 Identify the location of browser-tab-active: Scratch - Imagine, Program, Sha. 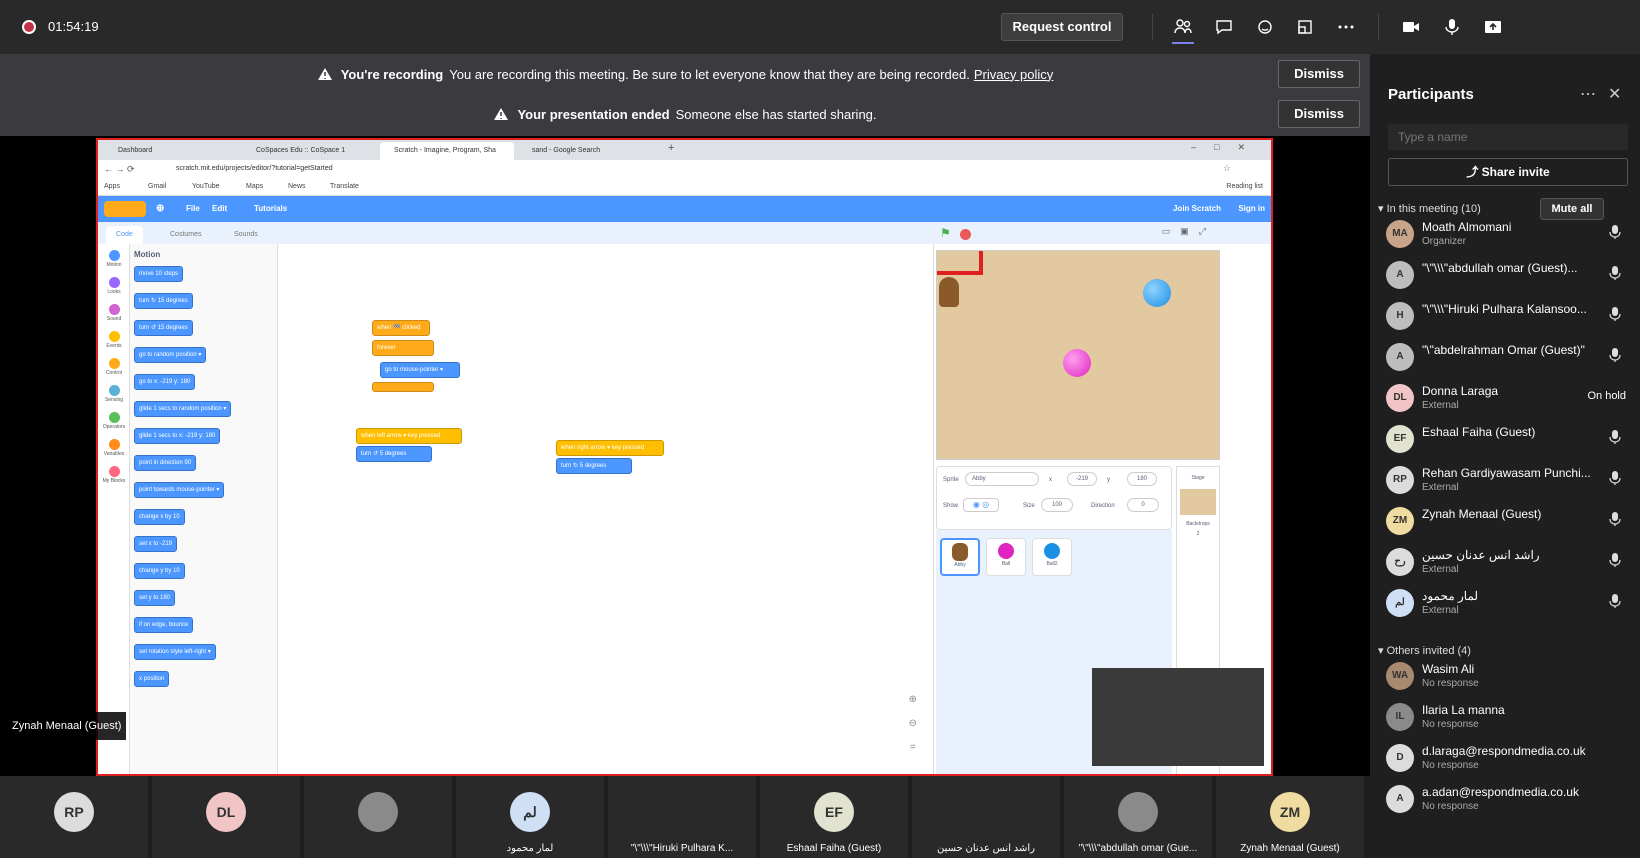
(447, 151).